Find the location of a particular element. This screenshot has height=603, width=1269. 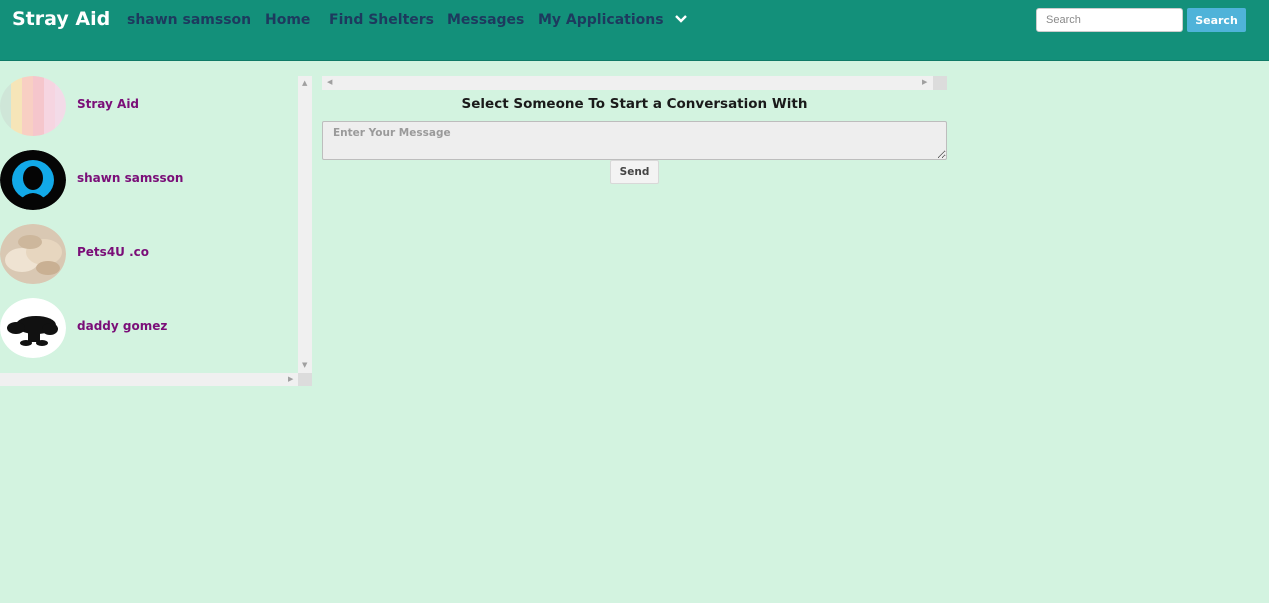

contact-name: shawn samsson is located at coordinates (130, 178).